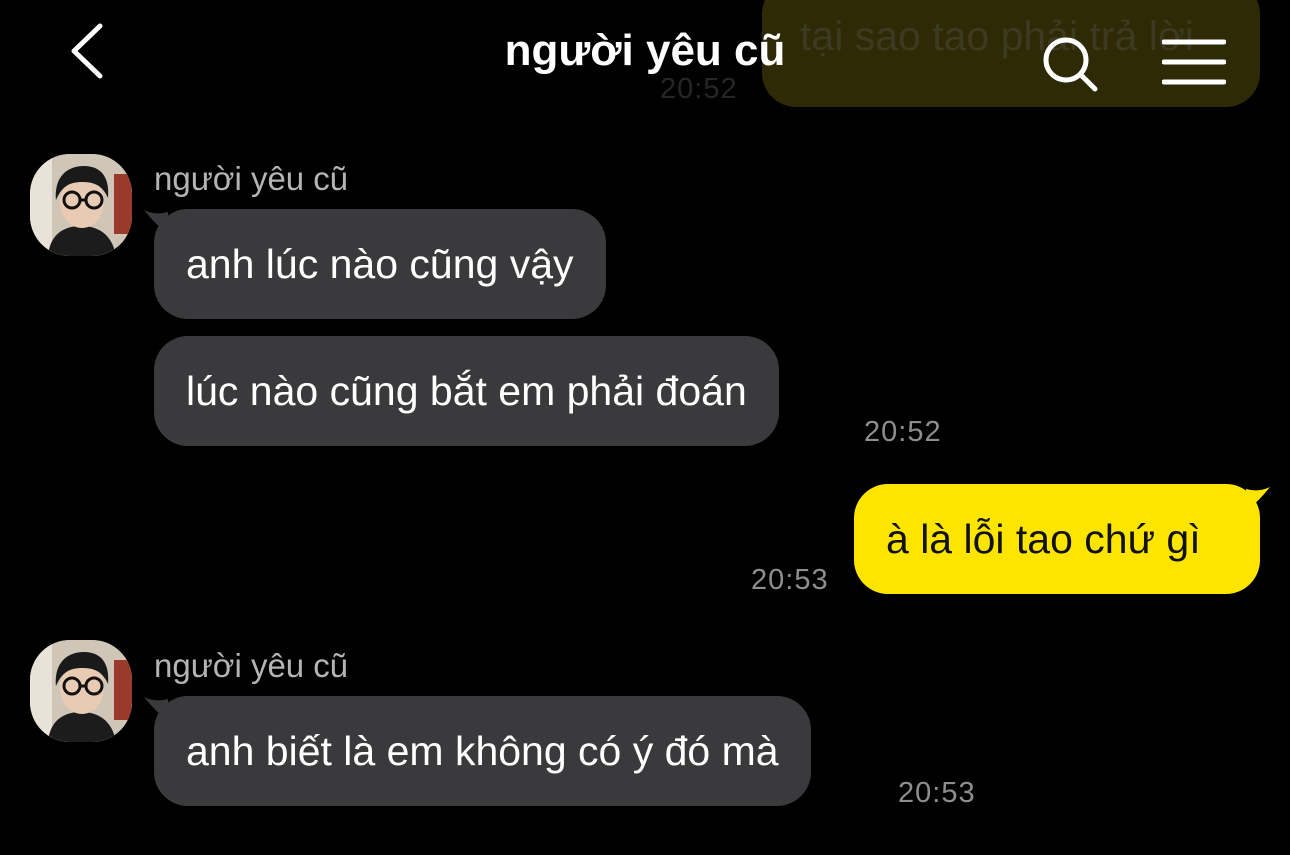 The width and height of the screenshot is (1290, 855). I want to click on incoming-message-bubble: lúc nào cũng bắt em phải đoán, so click(466, 391).